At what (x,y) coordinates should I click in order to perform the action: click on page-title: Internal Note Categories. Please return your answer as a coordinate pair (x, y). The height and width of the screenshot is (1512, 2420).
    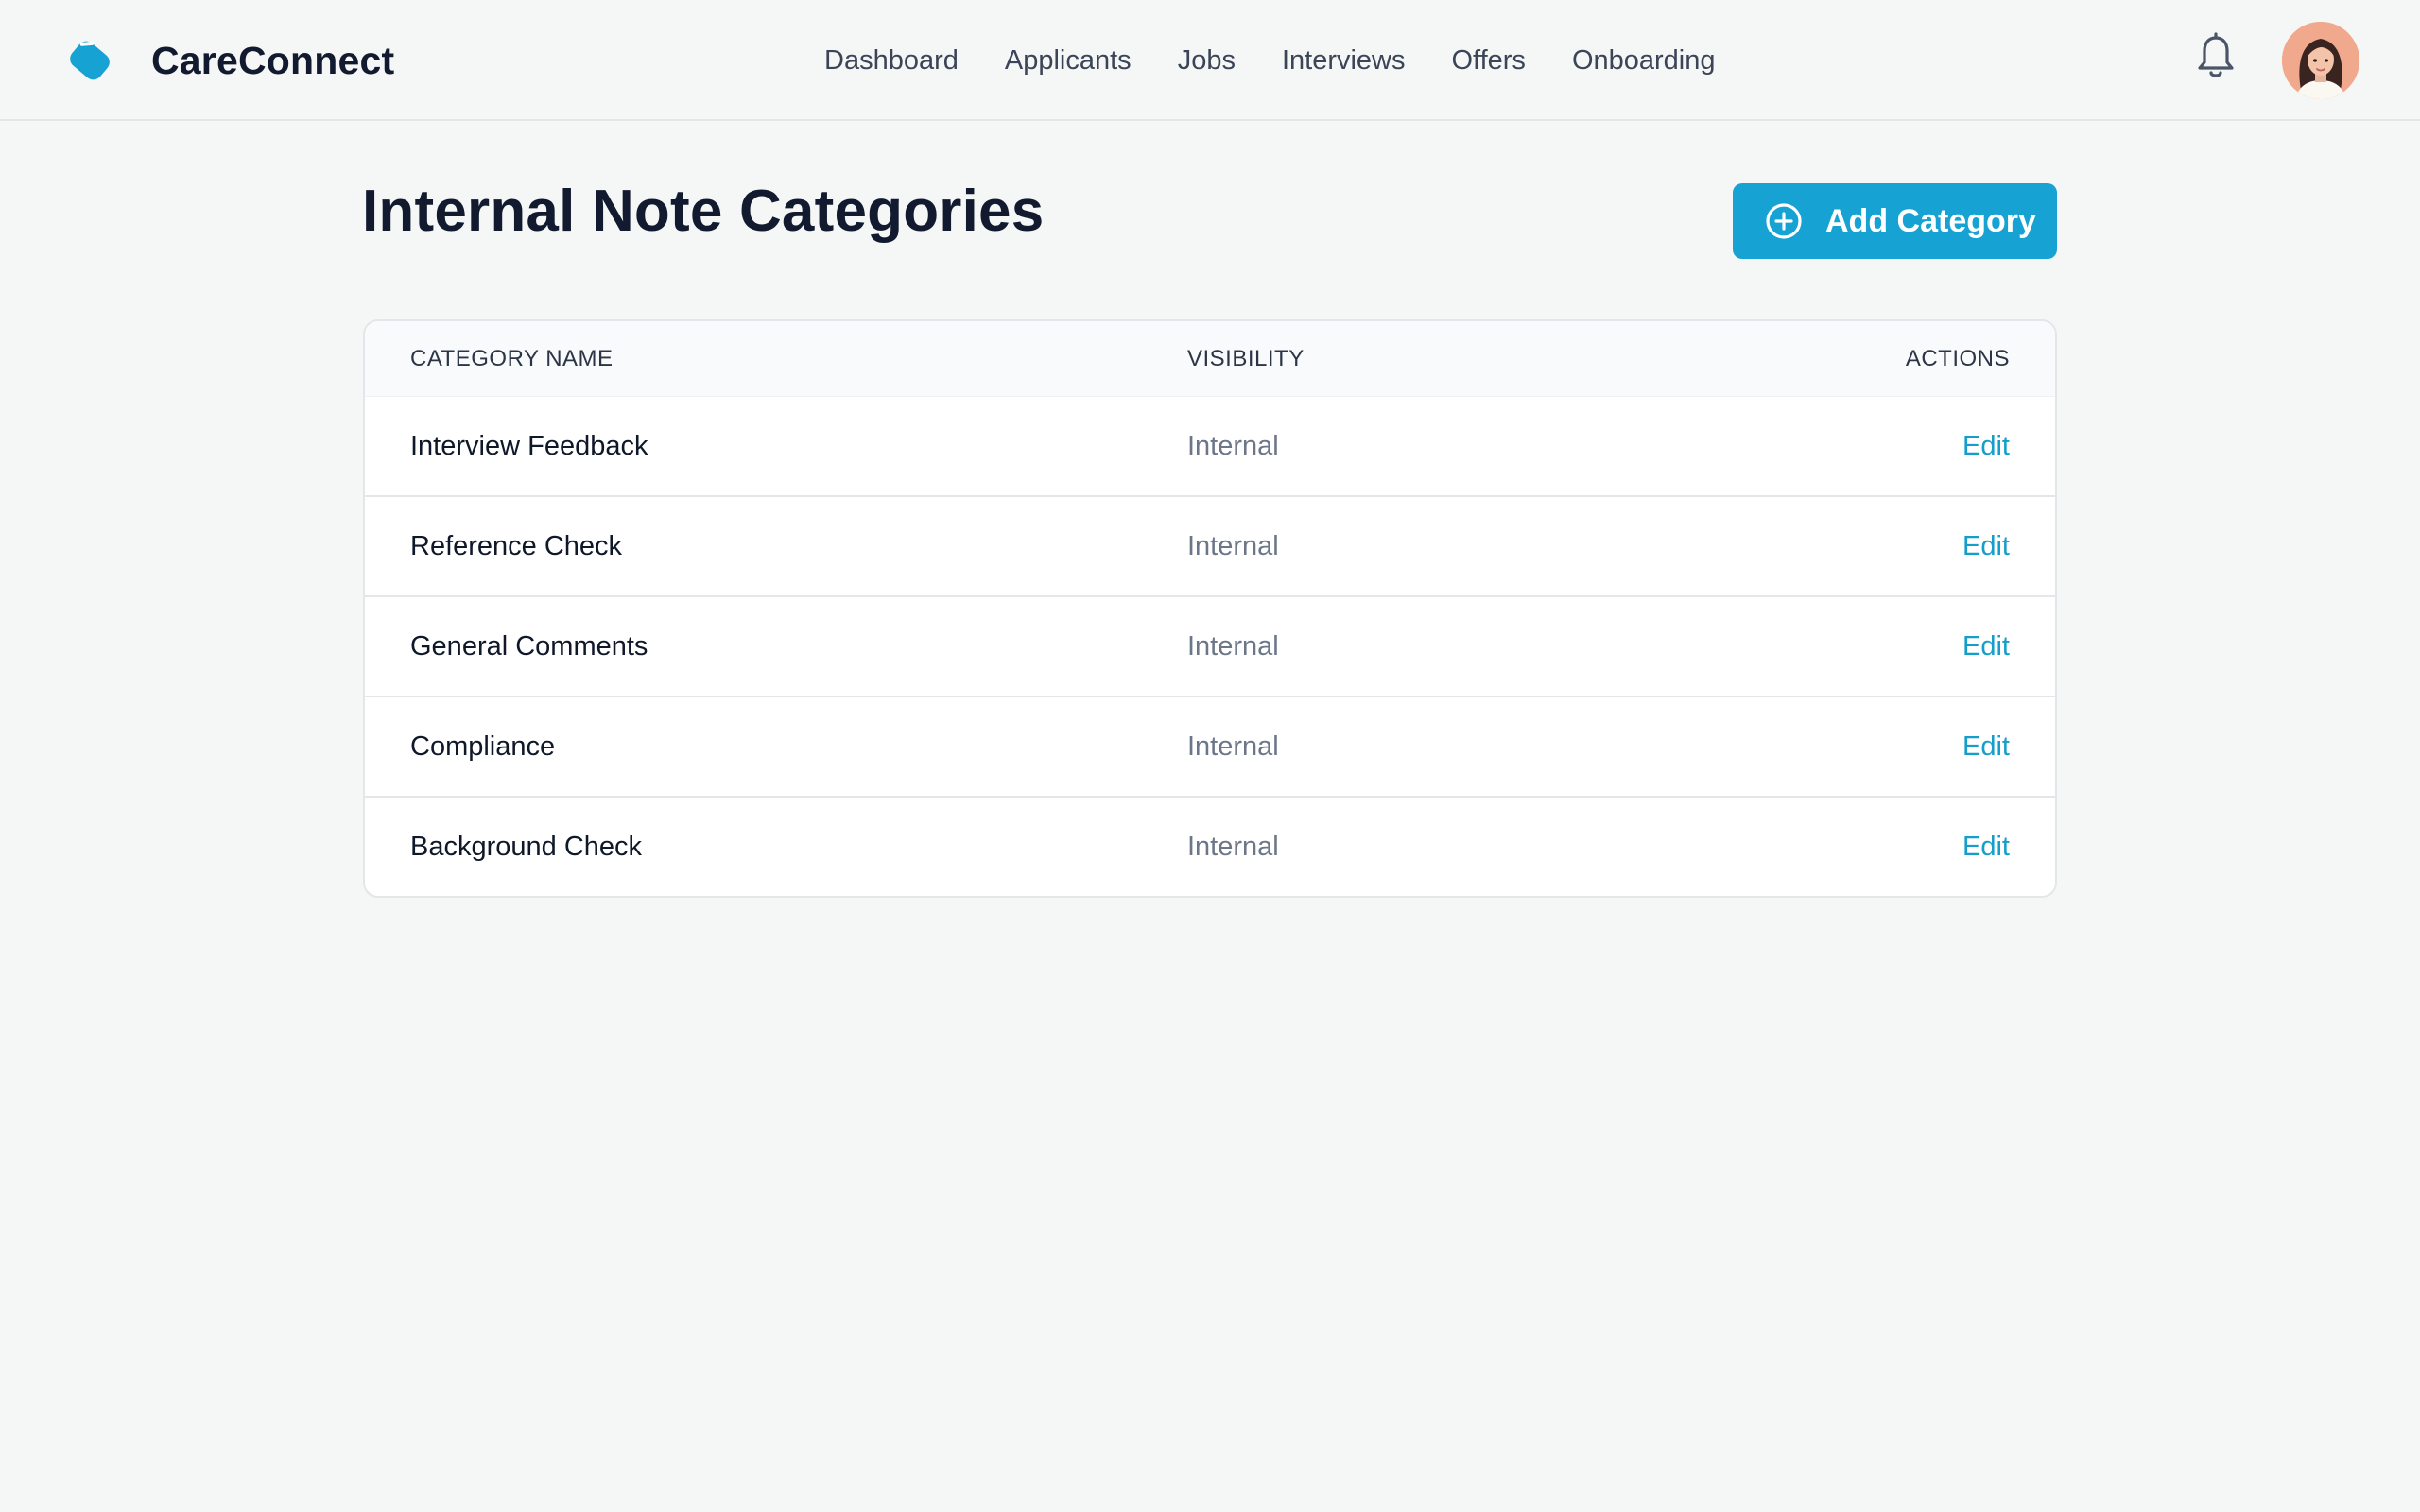
    Looking at the image, I should click on (703, 211).